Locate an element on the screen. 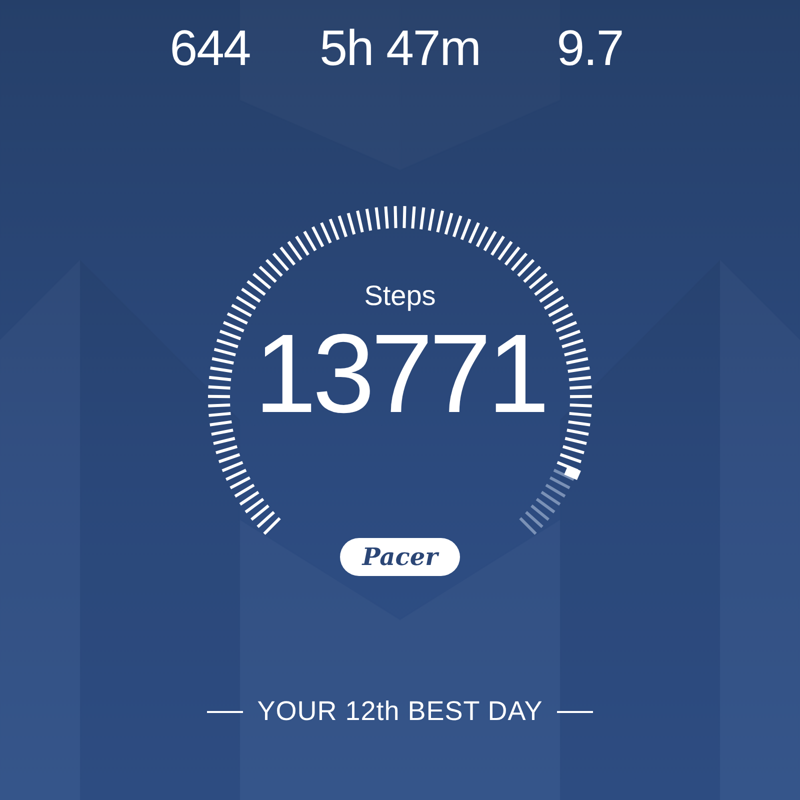 This screenshot has width=800, height=800. remaining-ticks is located at coordinates (546, 501).